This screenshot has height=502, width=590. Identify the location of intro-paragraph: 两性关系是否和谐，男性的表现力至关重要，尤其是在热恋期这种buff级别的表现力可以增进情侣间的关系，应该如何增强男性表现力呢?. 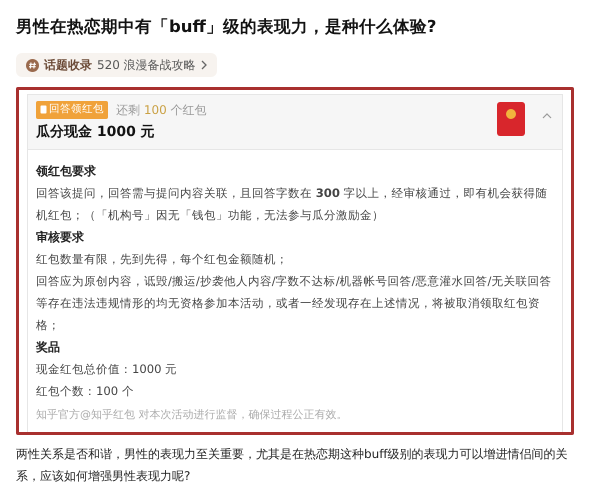
(292, 465).